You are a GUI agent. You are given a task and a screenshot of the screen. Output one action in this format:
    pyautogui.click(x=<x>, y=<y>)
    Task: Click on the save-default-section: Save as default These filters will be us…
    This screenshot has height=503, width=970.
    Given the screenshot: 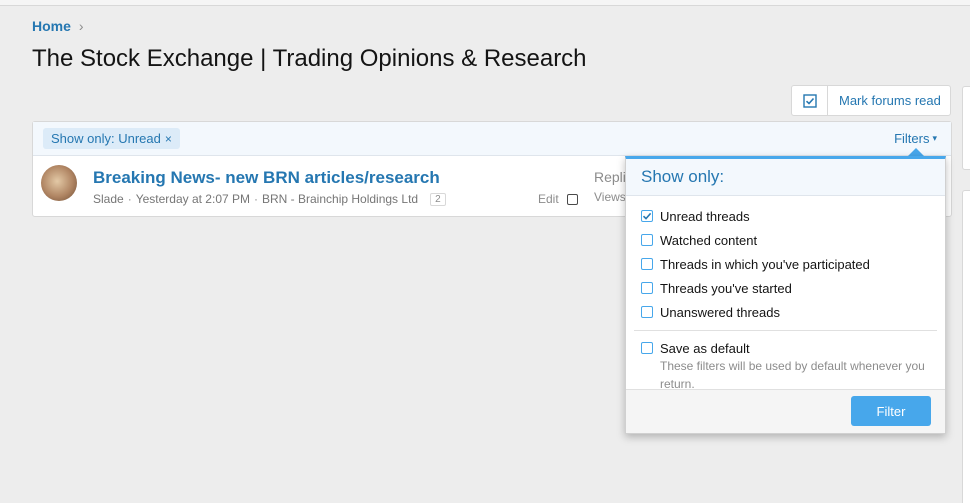 What is the action you would take?
    pyautogui.click(x=785, y=362)
    